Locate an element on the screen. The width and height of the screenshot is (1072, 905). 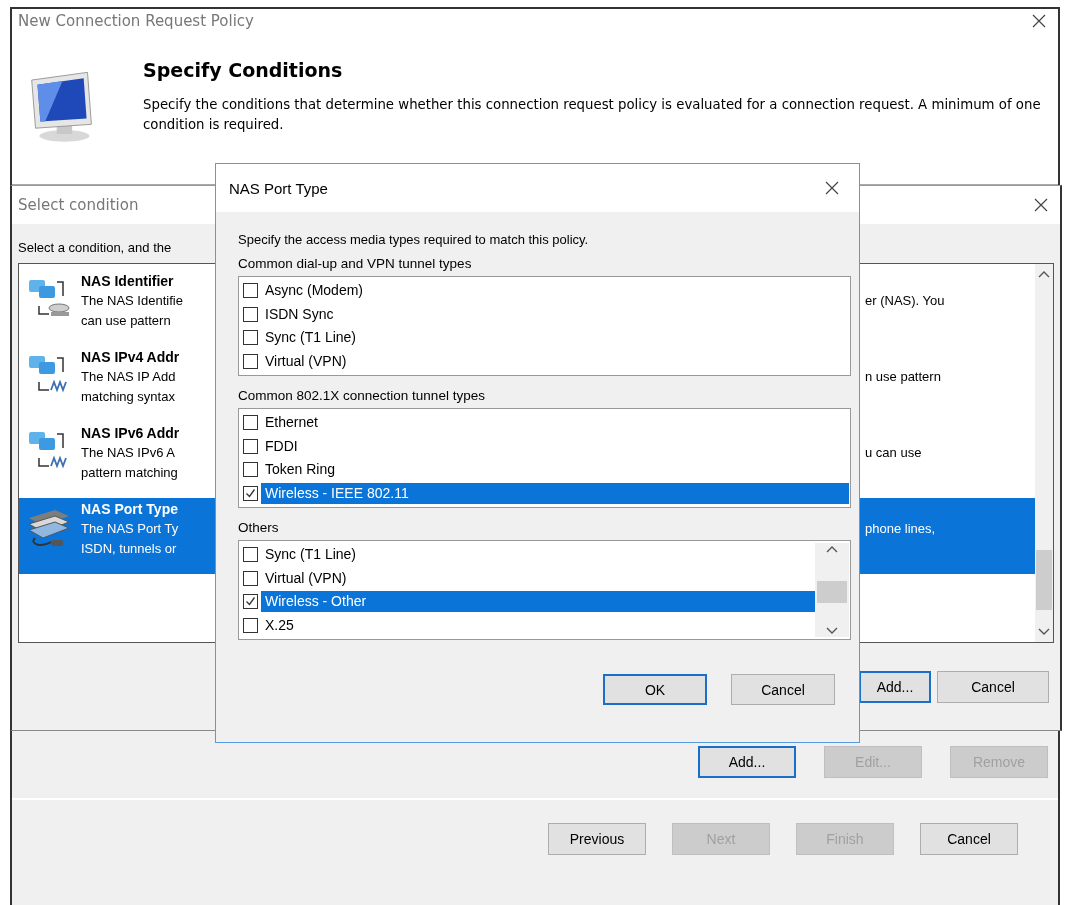
group-label: Common 802.1X connection tunnel types is located at coordinates (362, 396).